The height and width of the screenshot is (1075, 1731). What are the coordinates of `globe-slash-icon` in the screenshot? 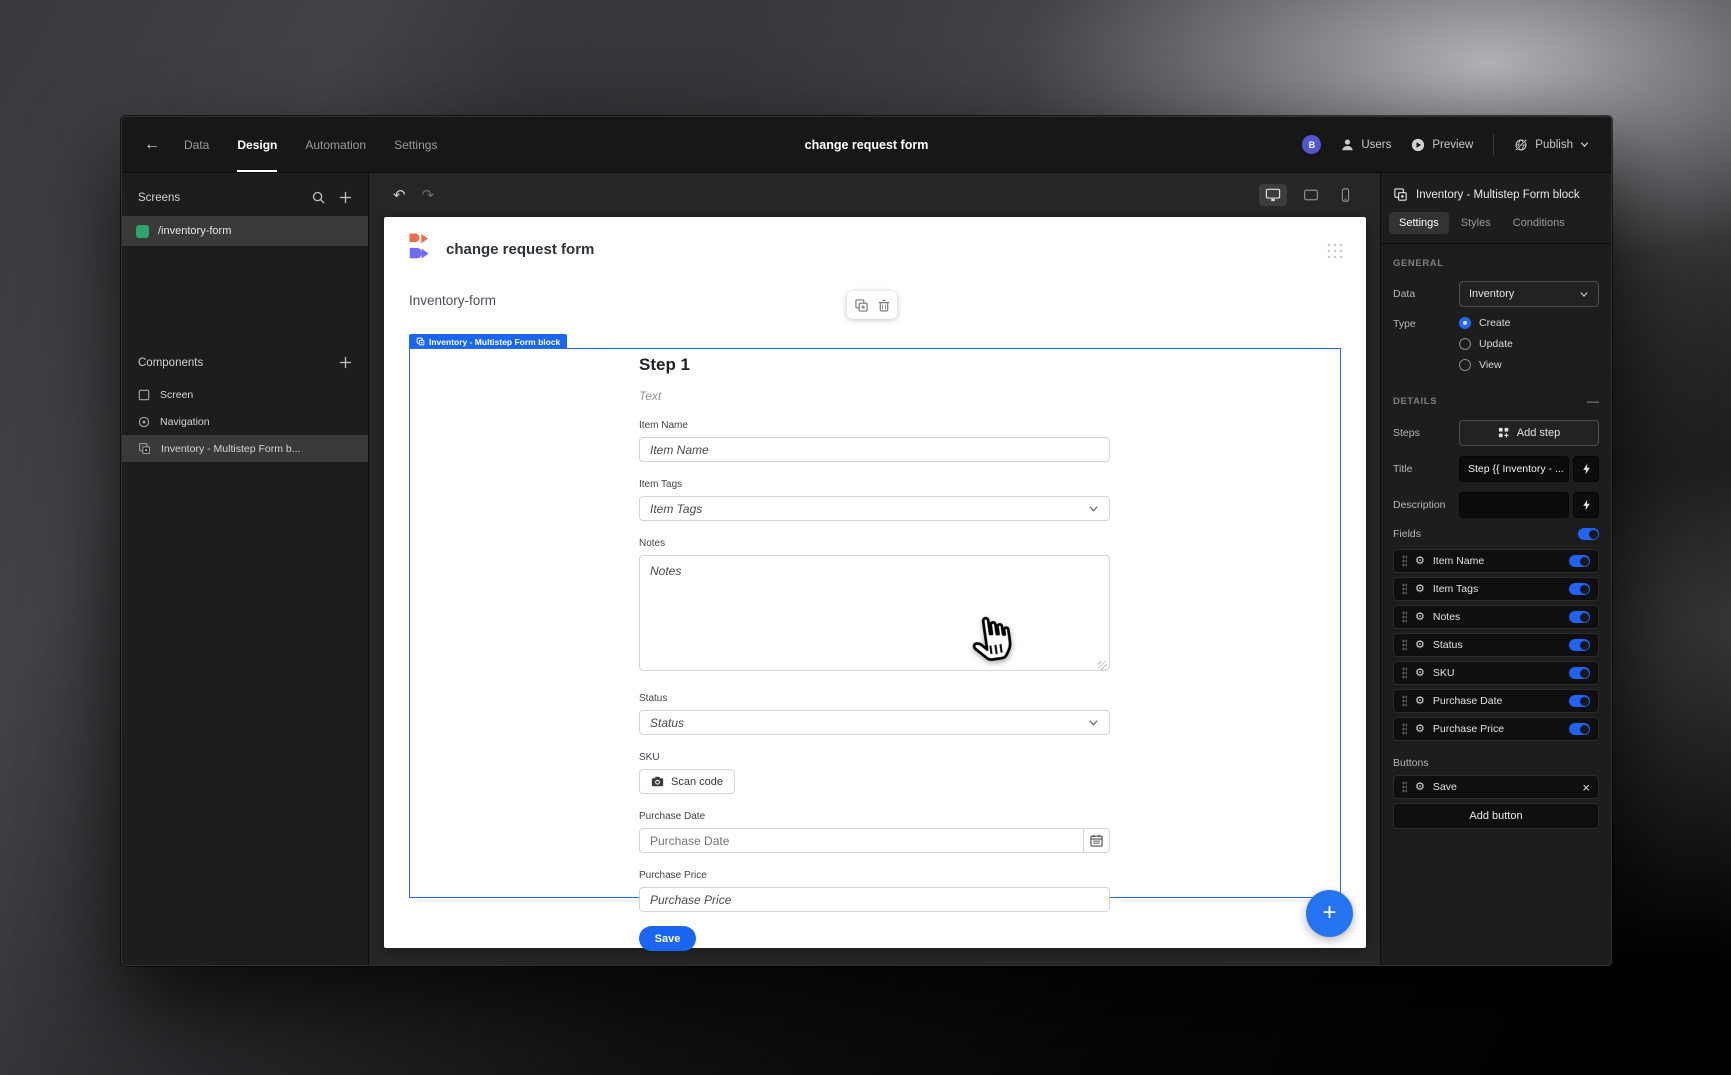 It's located at (1521, 144).